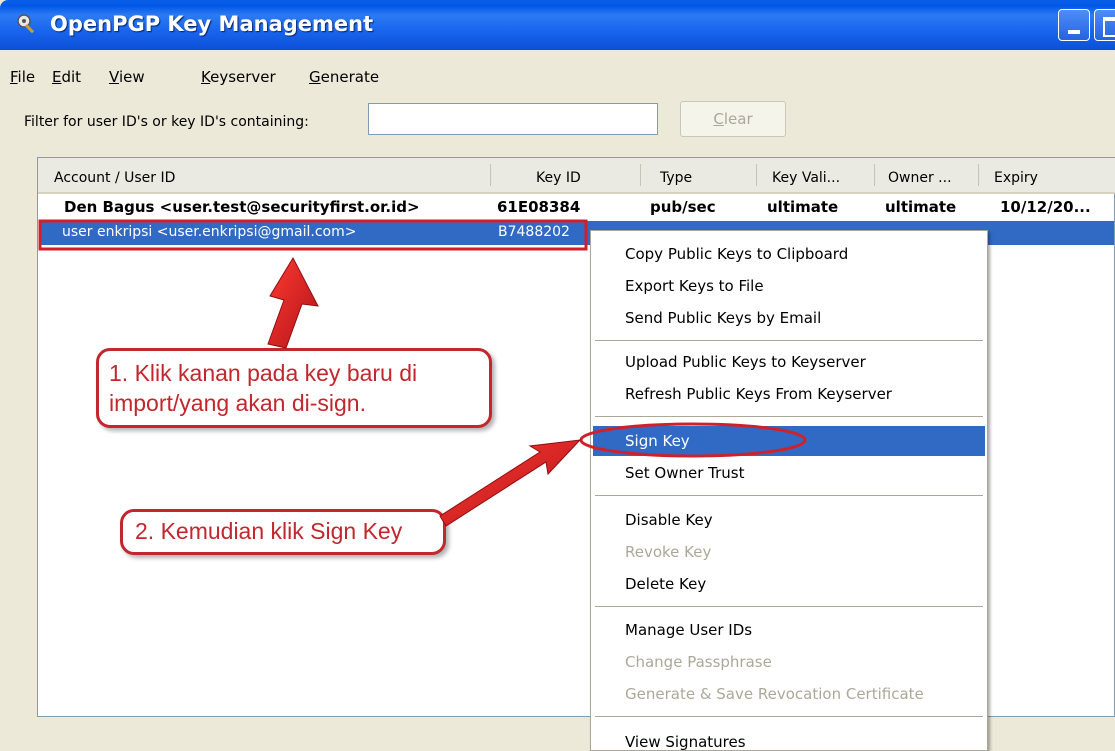 This screenshot has height=751, width=1115. I want to click on menu-keyserver: Keyserver, so click(238, 77).